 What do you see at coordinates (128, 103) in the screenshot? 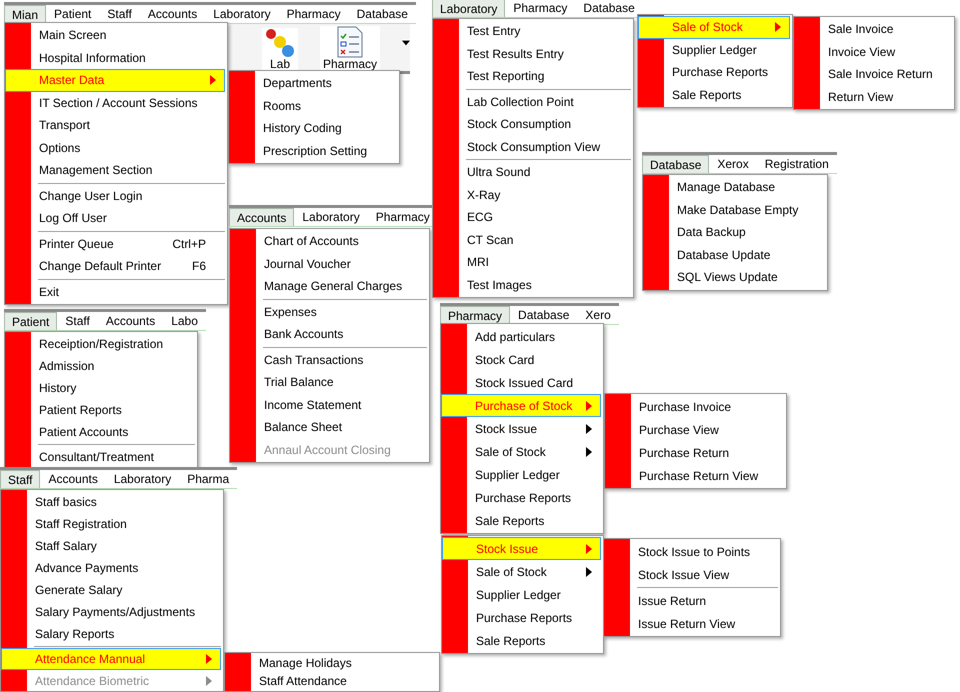
I see `menu-item: IT Section / Account Sessions` at bounding box center [128, 103].